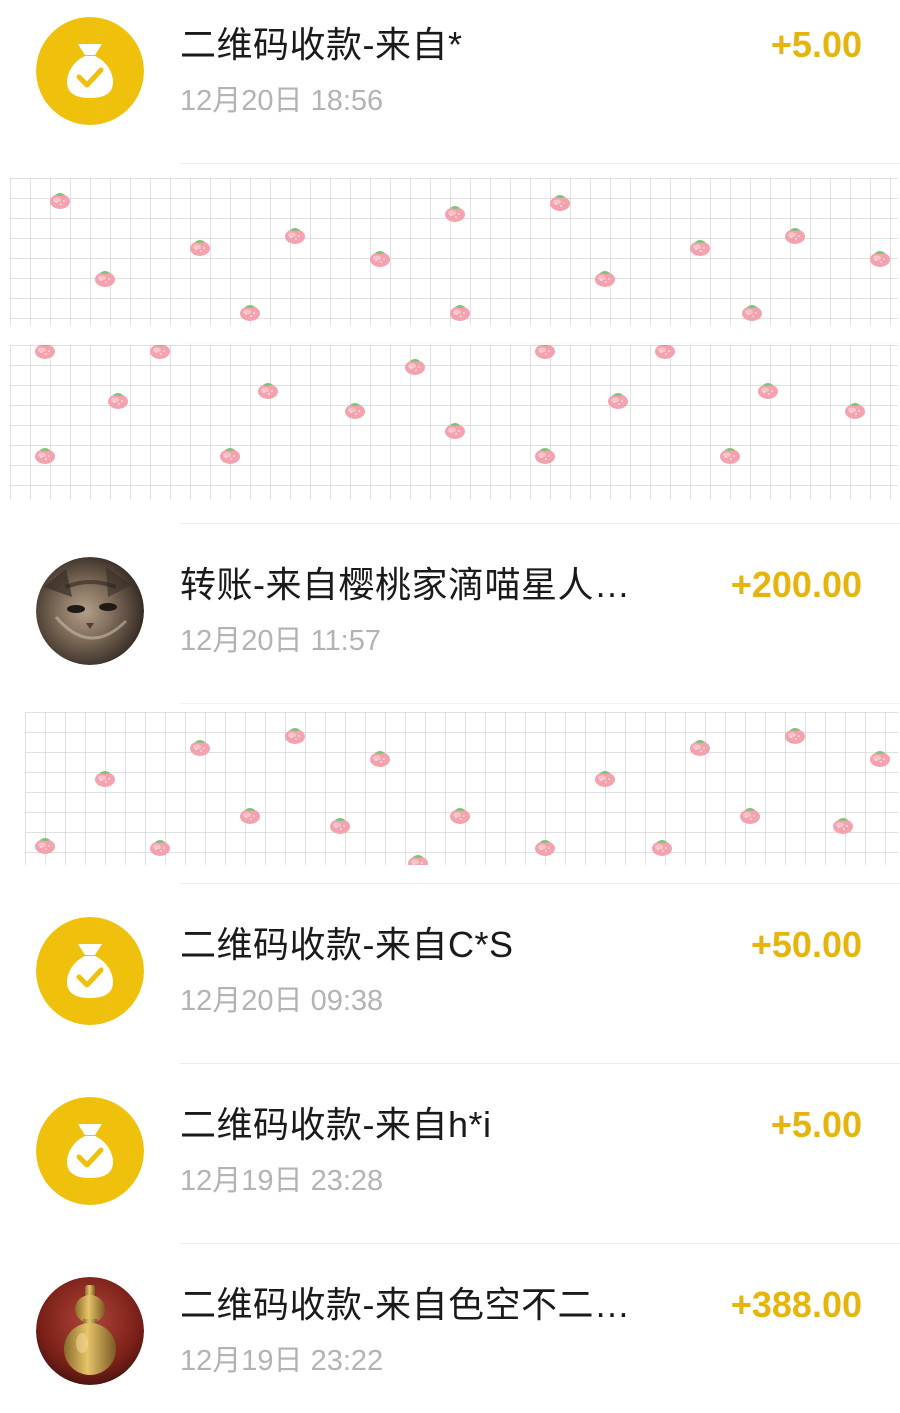 The width and height of the screenshot is (900, 1413). What do you see at coordinates (336, 1124) in the screenshot?
I see `transaction-title: 二维码收款-来自h*i` at bounding box center [336, 1124].